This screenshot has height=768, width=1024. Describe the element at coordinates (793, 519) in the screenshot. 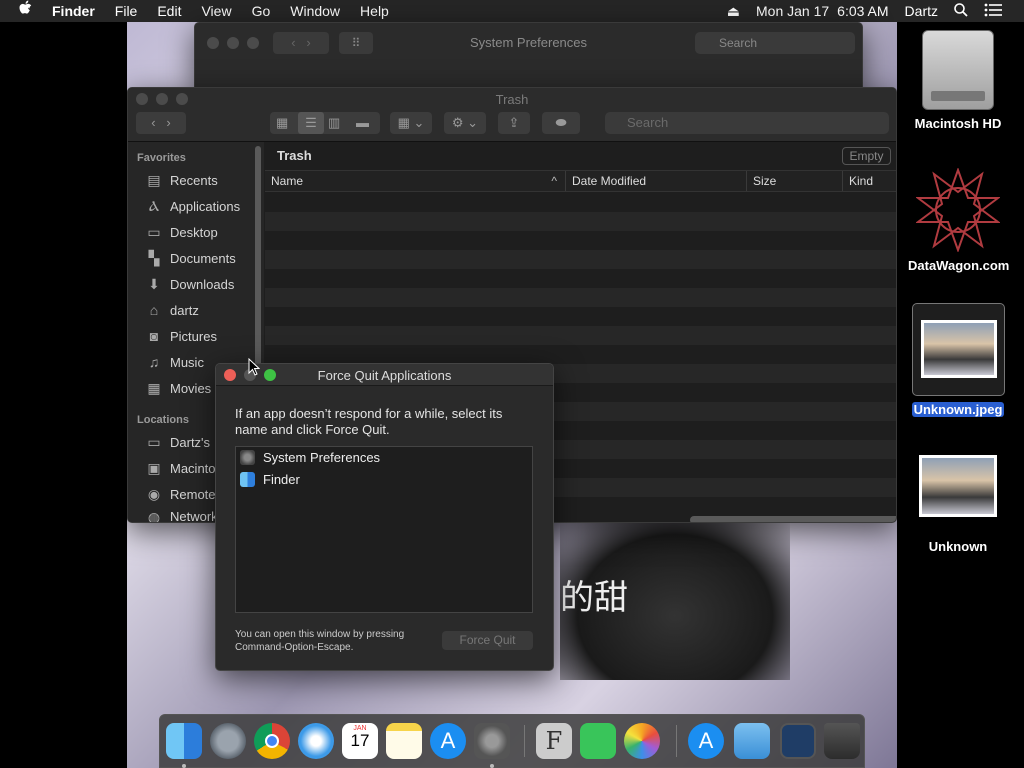

I see `horizontal-scrollbar` at that location.